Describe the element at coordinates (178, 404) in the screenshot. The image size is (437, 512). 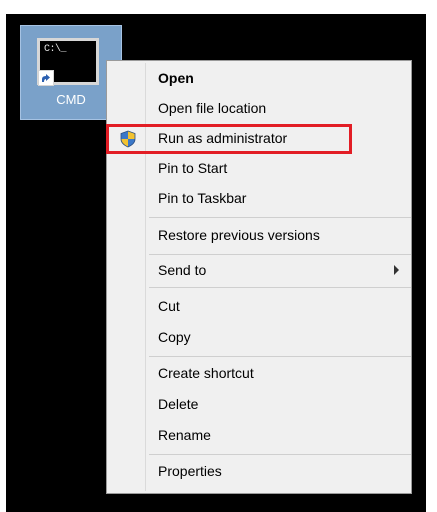
I see `menu-item-label: Delete` at that location.